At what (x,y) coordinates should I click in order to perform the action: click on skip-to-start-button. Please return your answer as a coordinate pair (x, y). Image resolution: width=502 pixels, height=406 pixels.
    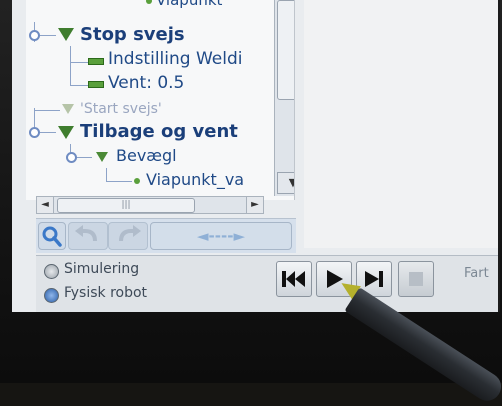
    Looking at the image, I should click on (294, 279).